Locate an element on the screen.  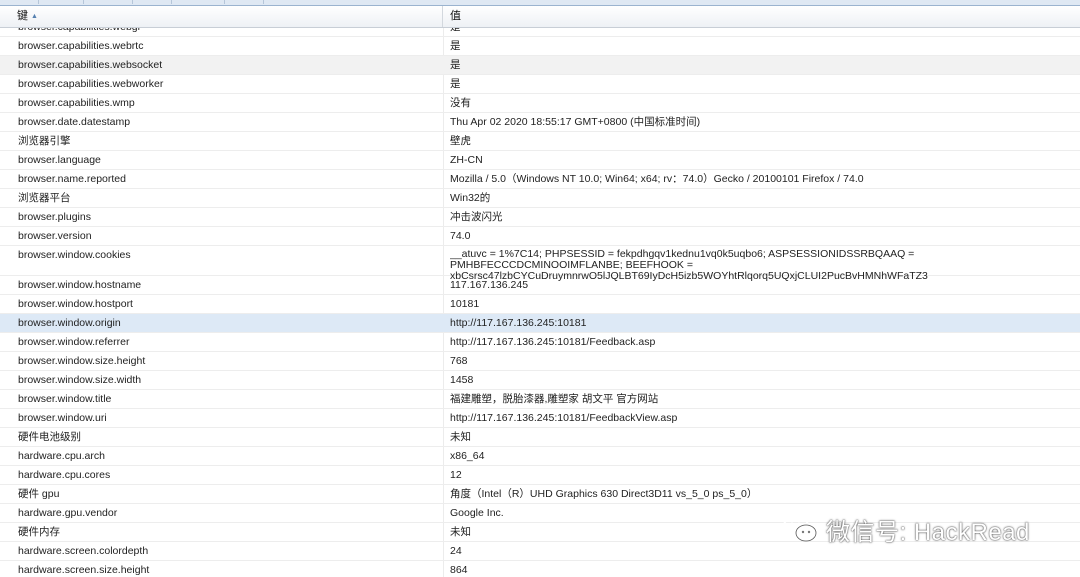
table-row: 浏览器引擎 壁虎 is located at coordinates (540, 141).